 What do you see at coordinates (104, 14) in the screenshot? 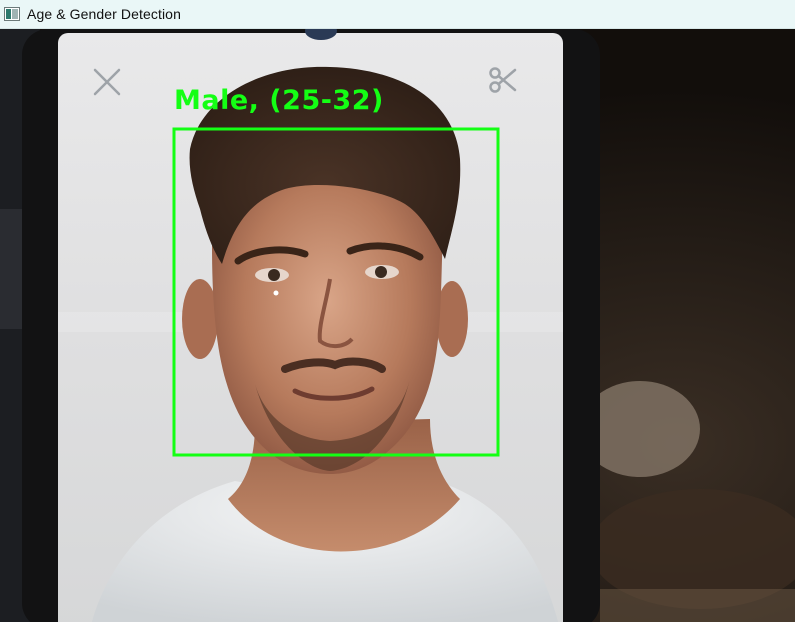
I see `window-title: Age & Gender Detection` at bounding box center [104, 14].